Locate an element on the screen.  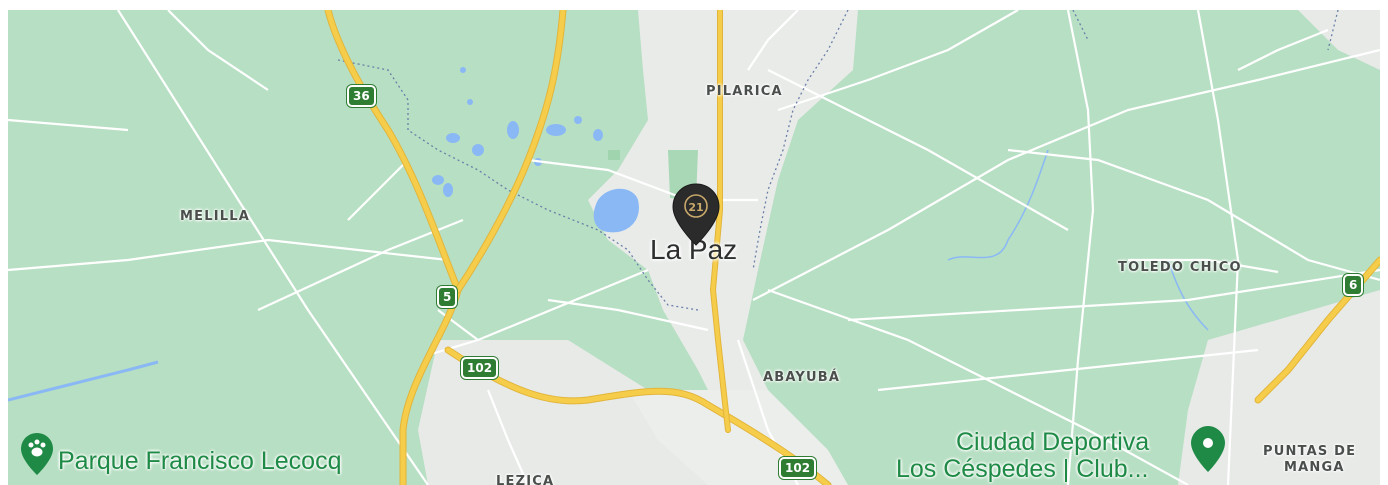
route-shield-6: 6 is located at coordinates (1353, 285).